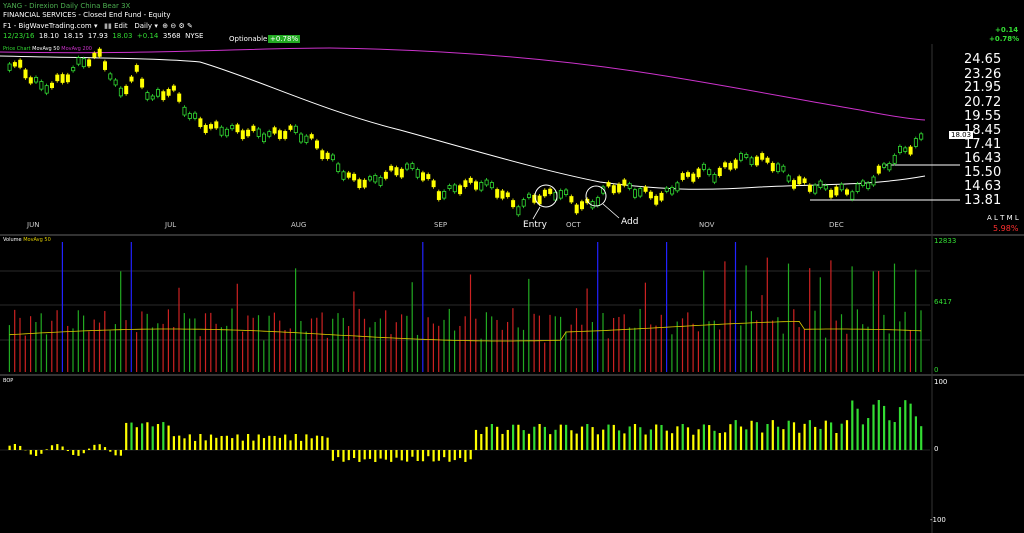 This screenshot has width=1024, height=533. Describe the element at coordinates (37, 240) in the screenshot. I see `volume-legend-ma: MovAvg 50` at that location.